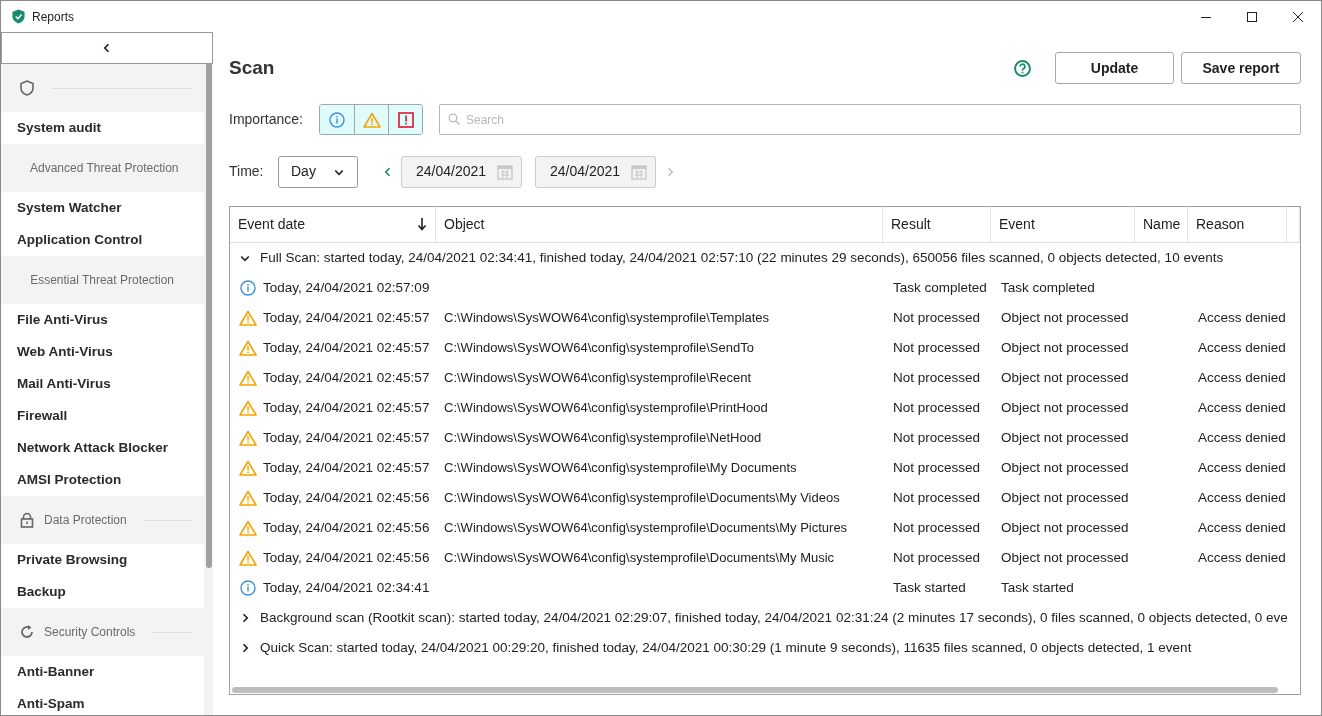 The height and width of the screenshot is (716, 1322). What do you see at coordinates (102, 672) in the screenshot?
I see `sidebar-item: Anti-Banner` at bounding box center [102, 672].